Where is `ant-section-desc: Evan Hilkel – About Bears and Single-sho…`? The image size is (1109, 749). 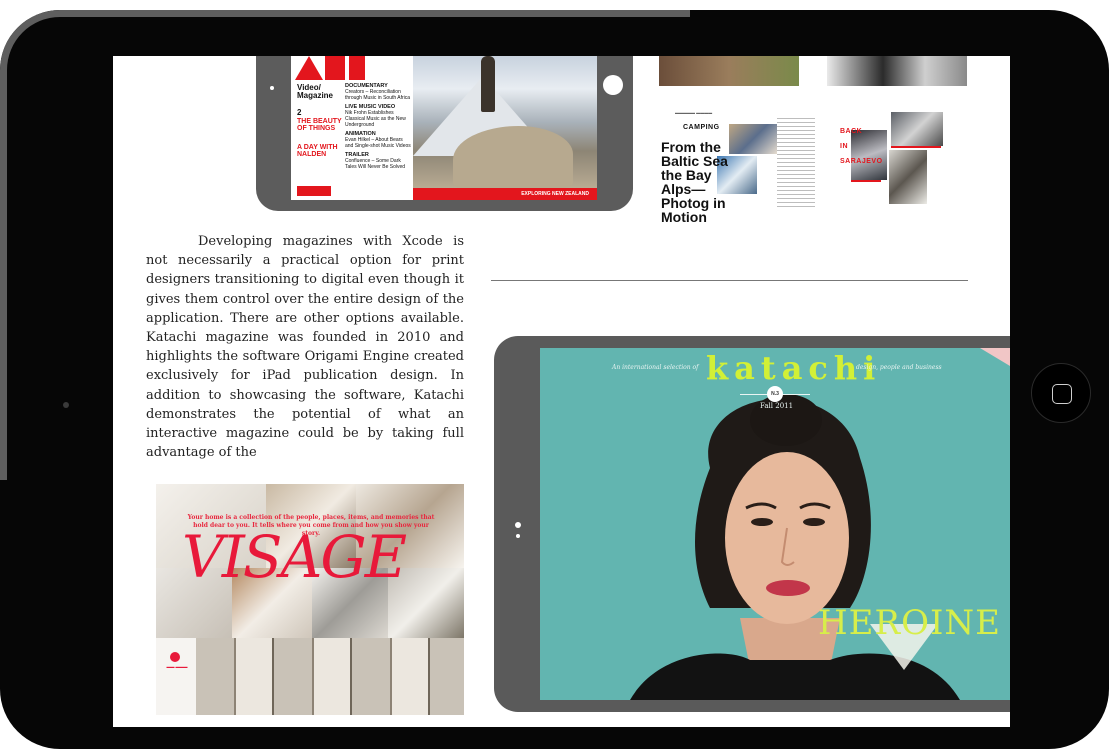 ant-section-desc: Evan Hilkel – About Bears and Single-sho… is located at coordinates (378, 143).